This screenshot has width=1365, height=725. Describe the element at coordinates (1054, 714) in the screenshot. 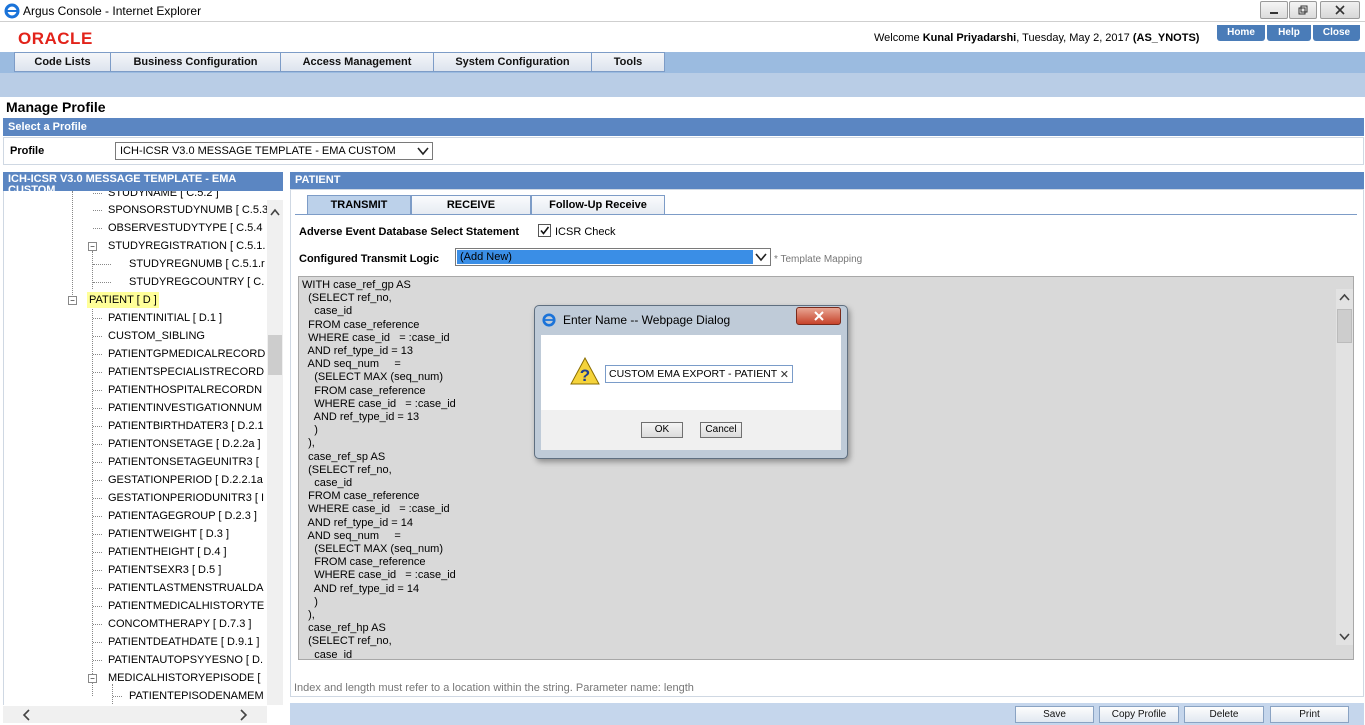

I see `save-button: Save` at that location.